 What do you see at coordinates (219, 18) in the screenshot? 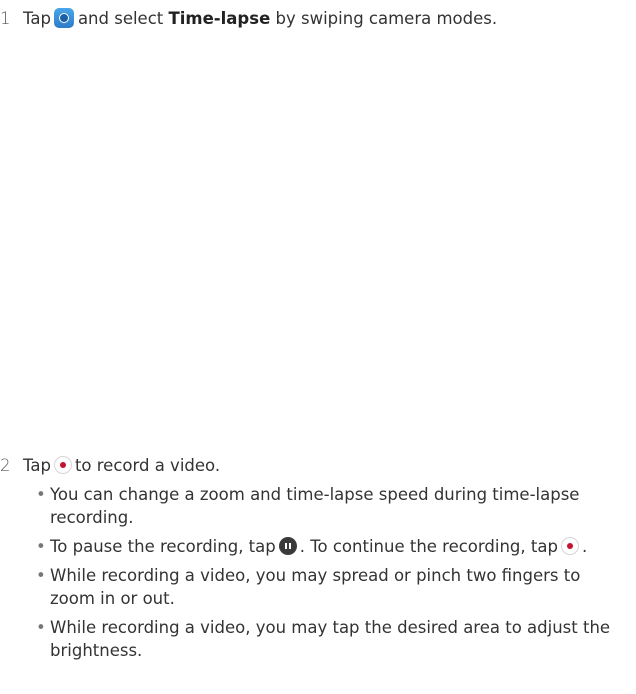
I see `mode-name: Time-lapse` at bounding box center [219, 18].